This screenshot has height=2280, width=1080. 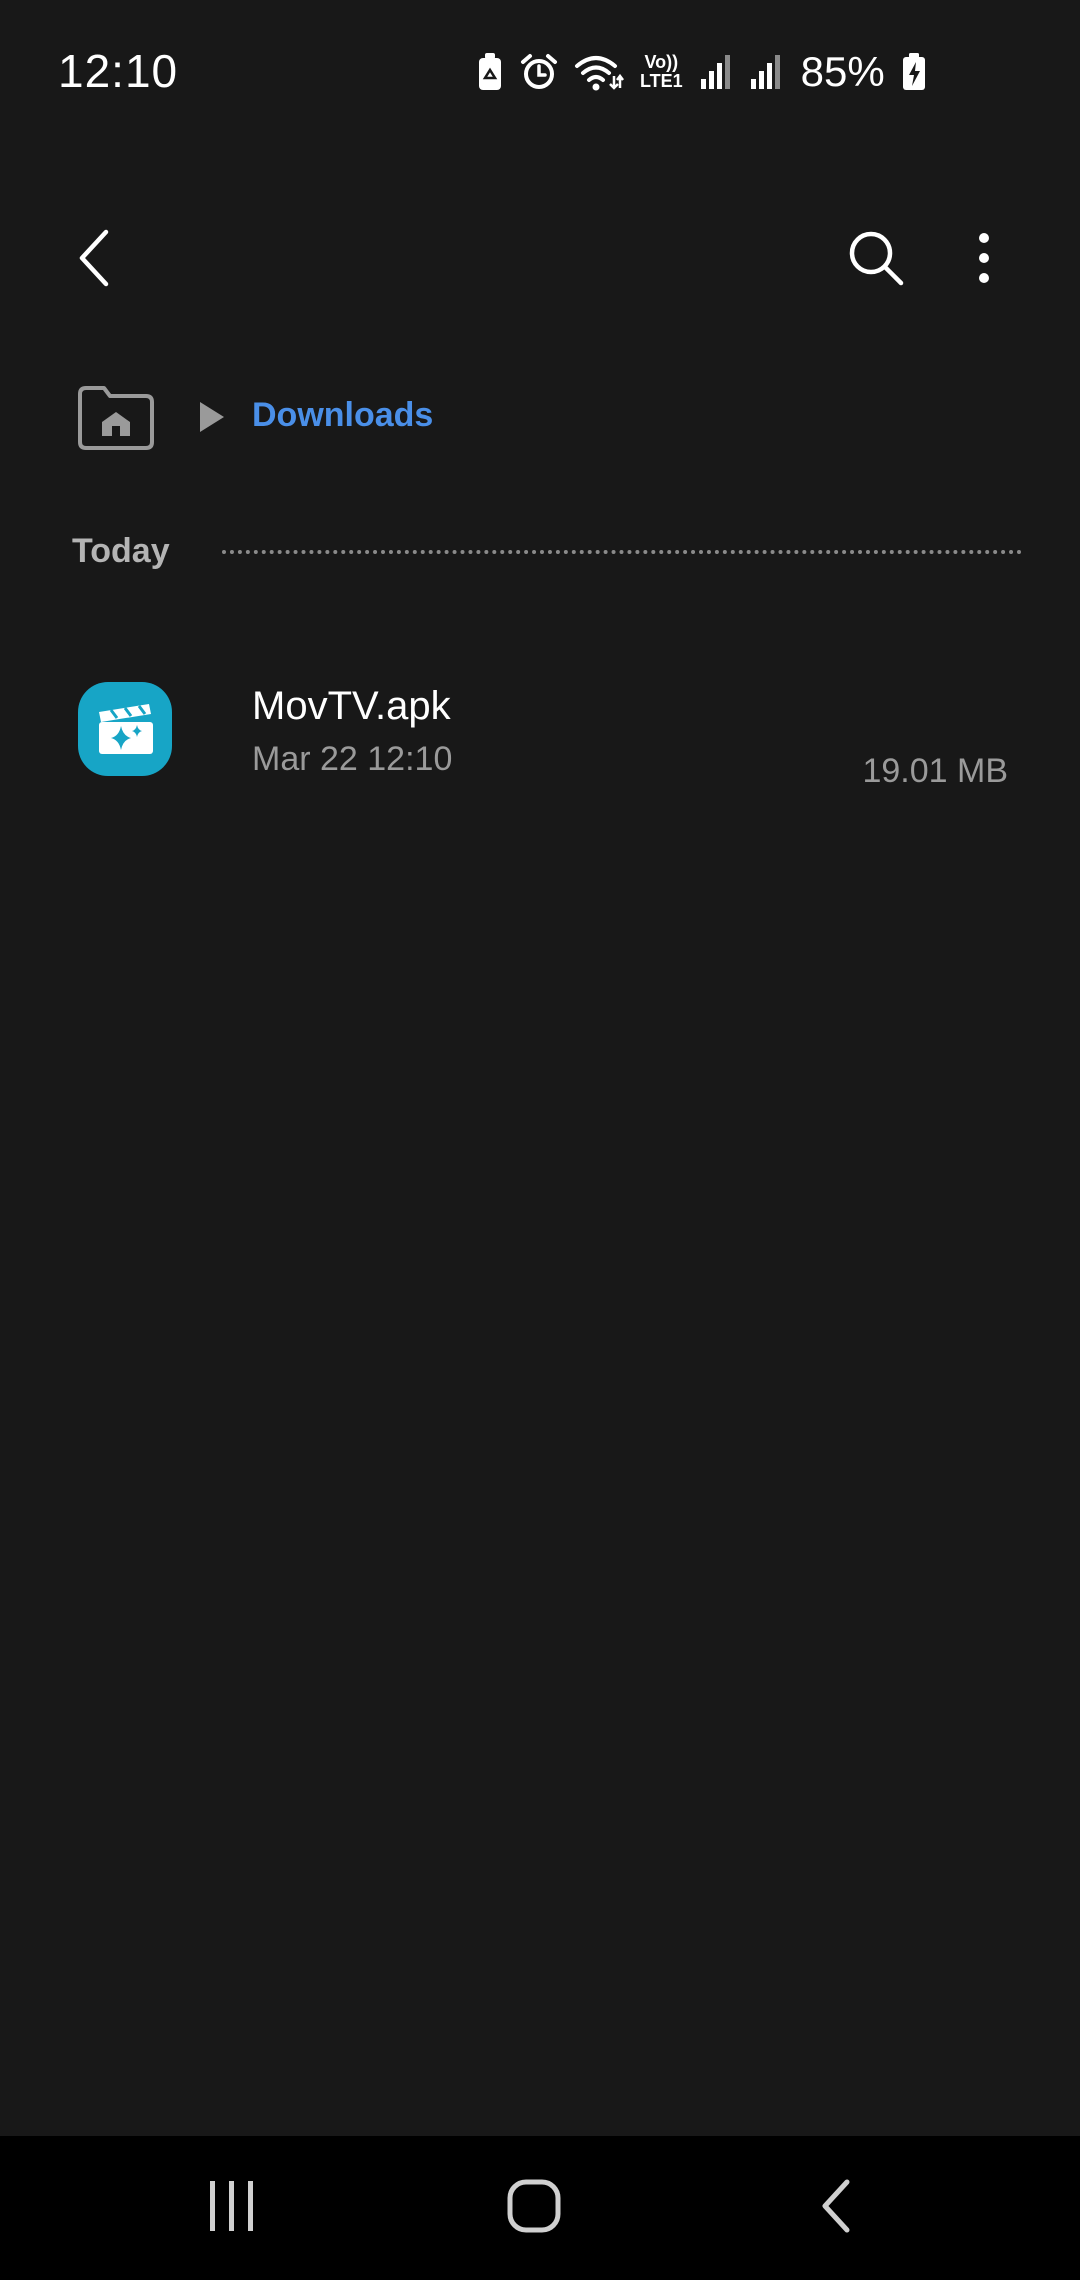 I want to click on more-options-icon, so click(x=984, y=260).